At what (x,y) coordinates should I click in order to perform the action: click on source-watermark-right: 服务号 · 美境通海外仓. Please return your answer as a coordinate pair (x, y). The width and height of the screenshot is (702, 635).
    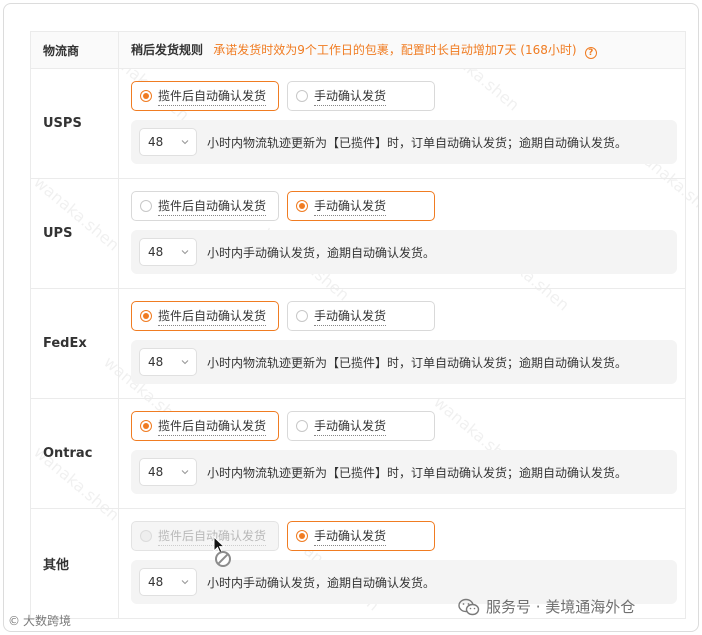
    Looking at the image, I should click on (546, 606).